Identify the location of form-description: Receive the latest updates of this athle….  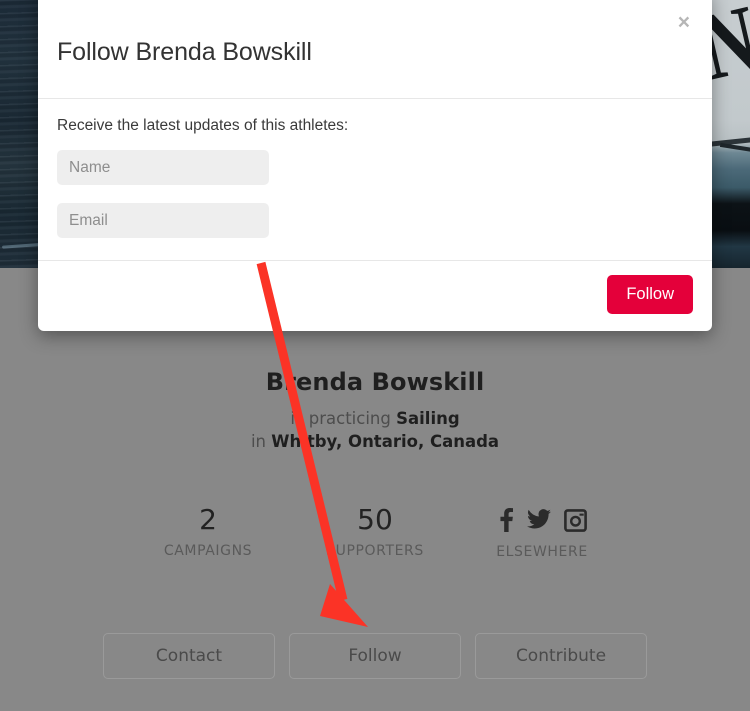
(203, 125).